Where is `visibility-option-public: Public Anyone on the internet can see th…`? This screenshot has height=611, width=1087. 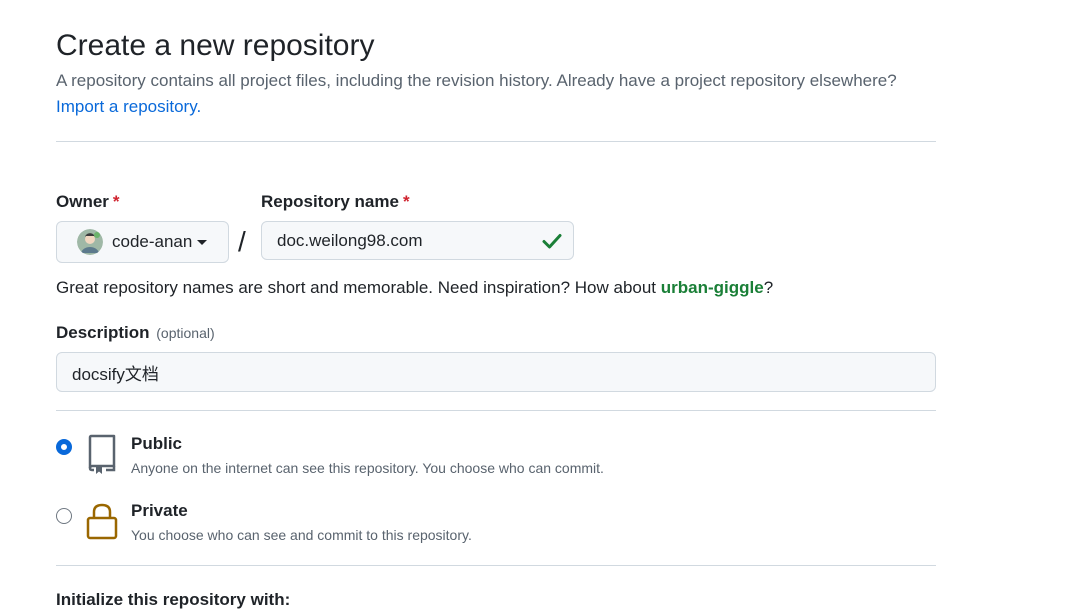
visibility-option-public: Public Anyone on the internet can see th… is located at coordinates (496, 458).